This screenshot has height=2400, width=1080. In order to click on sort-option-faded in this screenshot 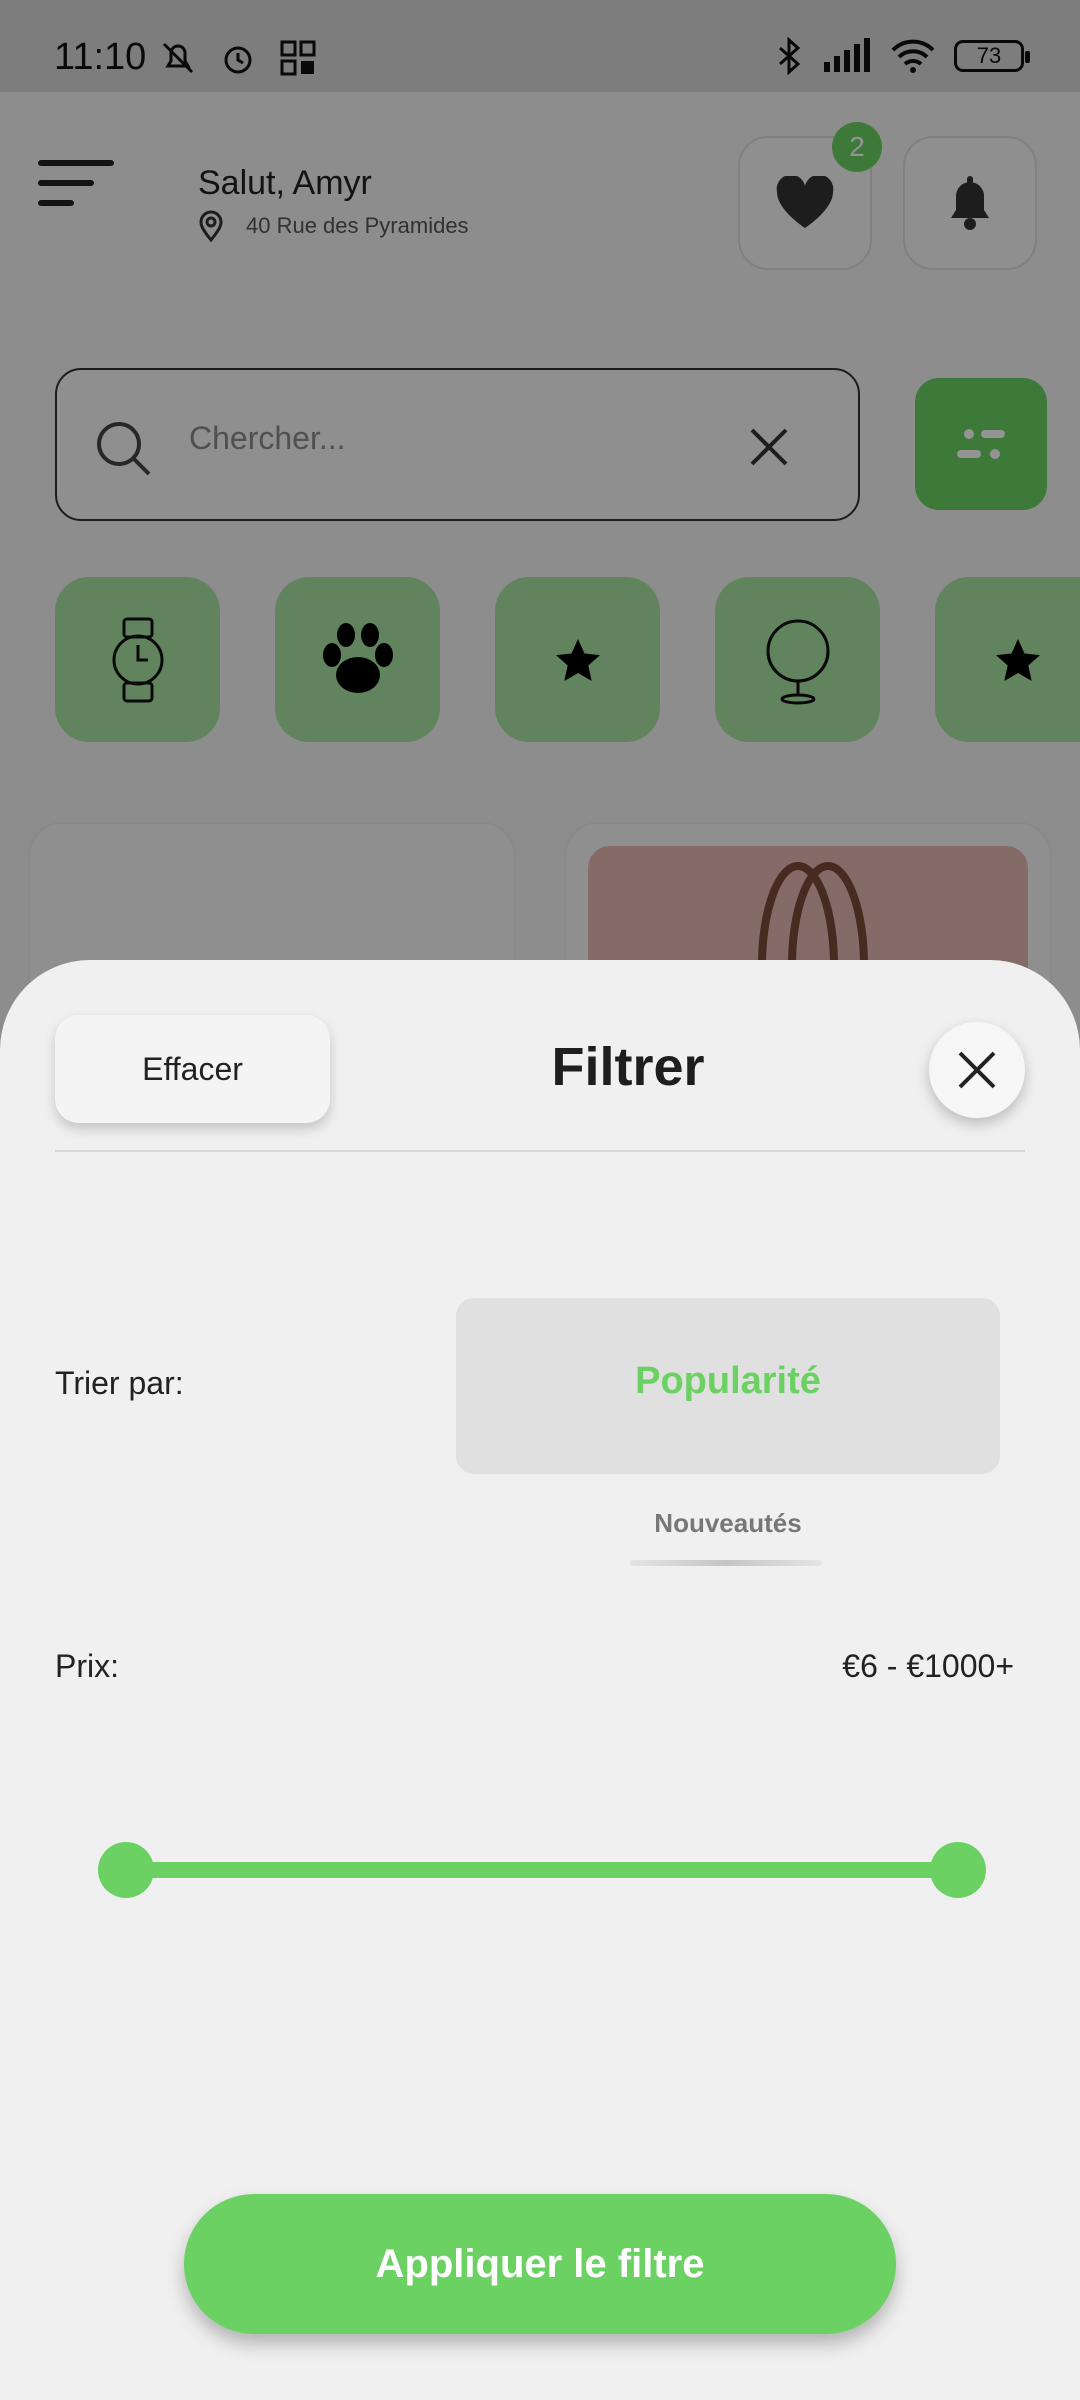, I will do `click(726, 1563)`.